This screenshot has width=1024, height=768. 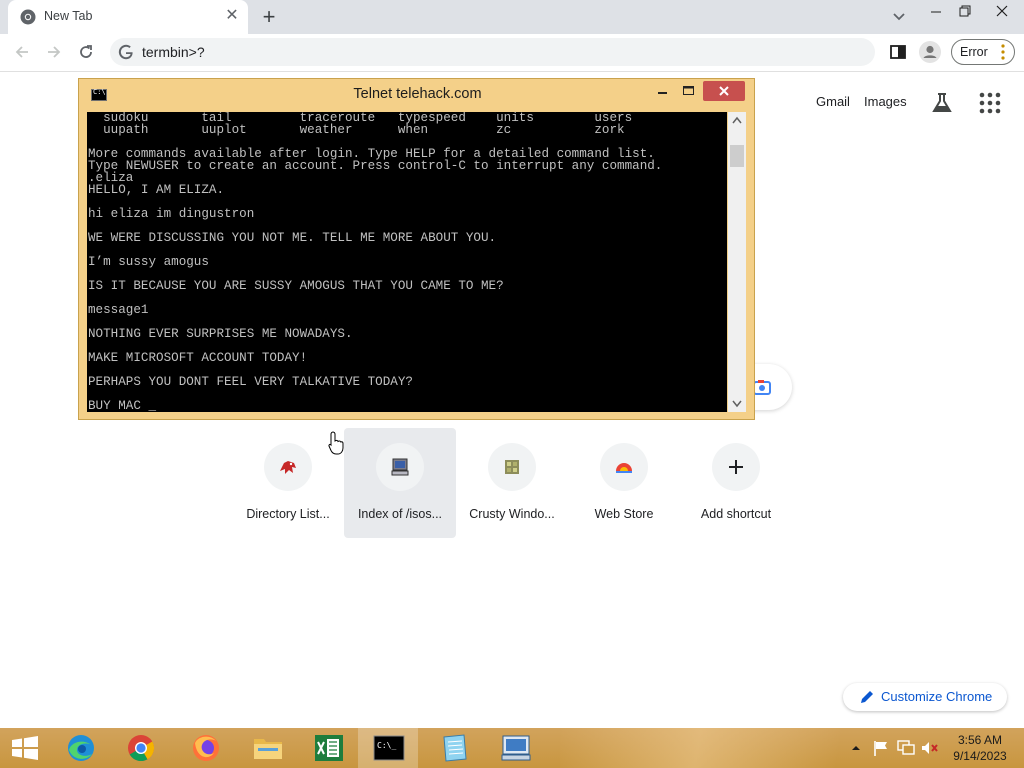 What do you see at coordinates (906, 748) in the screenshot?
I see `network-icon` at bounding box center [906, 748].